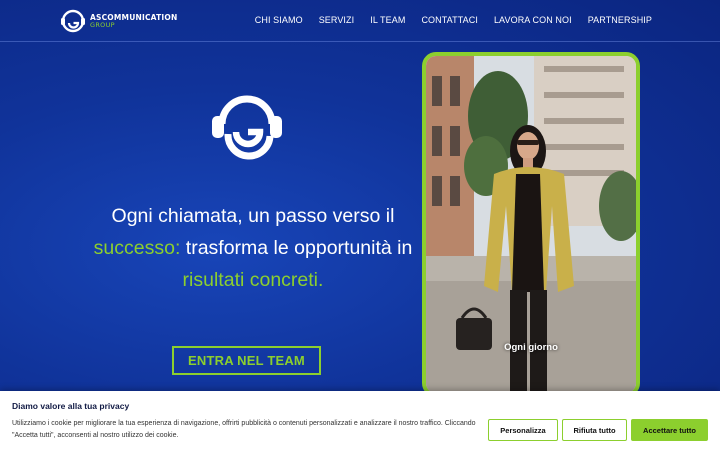 The height and width of the screenshot is (450, 720). I want to click on site-logo: ASCOMMUNICATION GROUP, so click(118, 21).